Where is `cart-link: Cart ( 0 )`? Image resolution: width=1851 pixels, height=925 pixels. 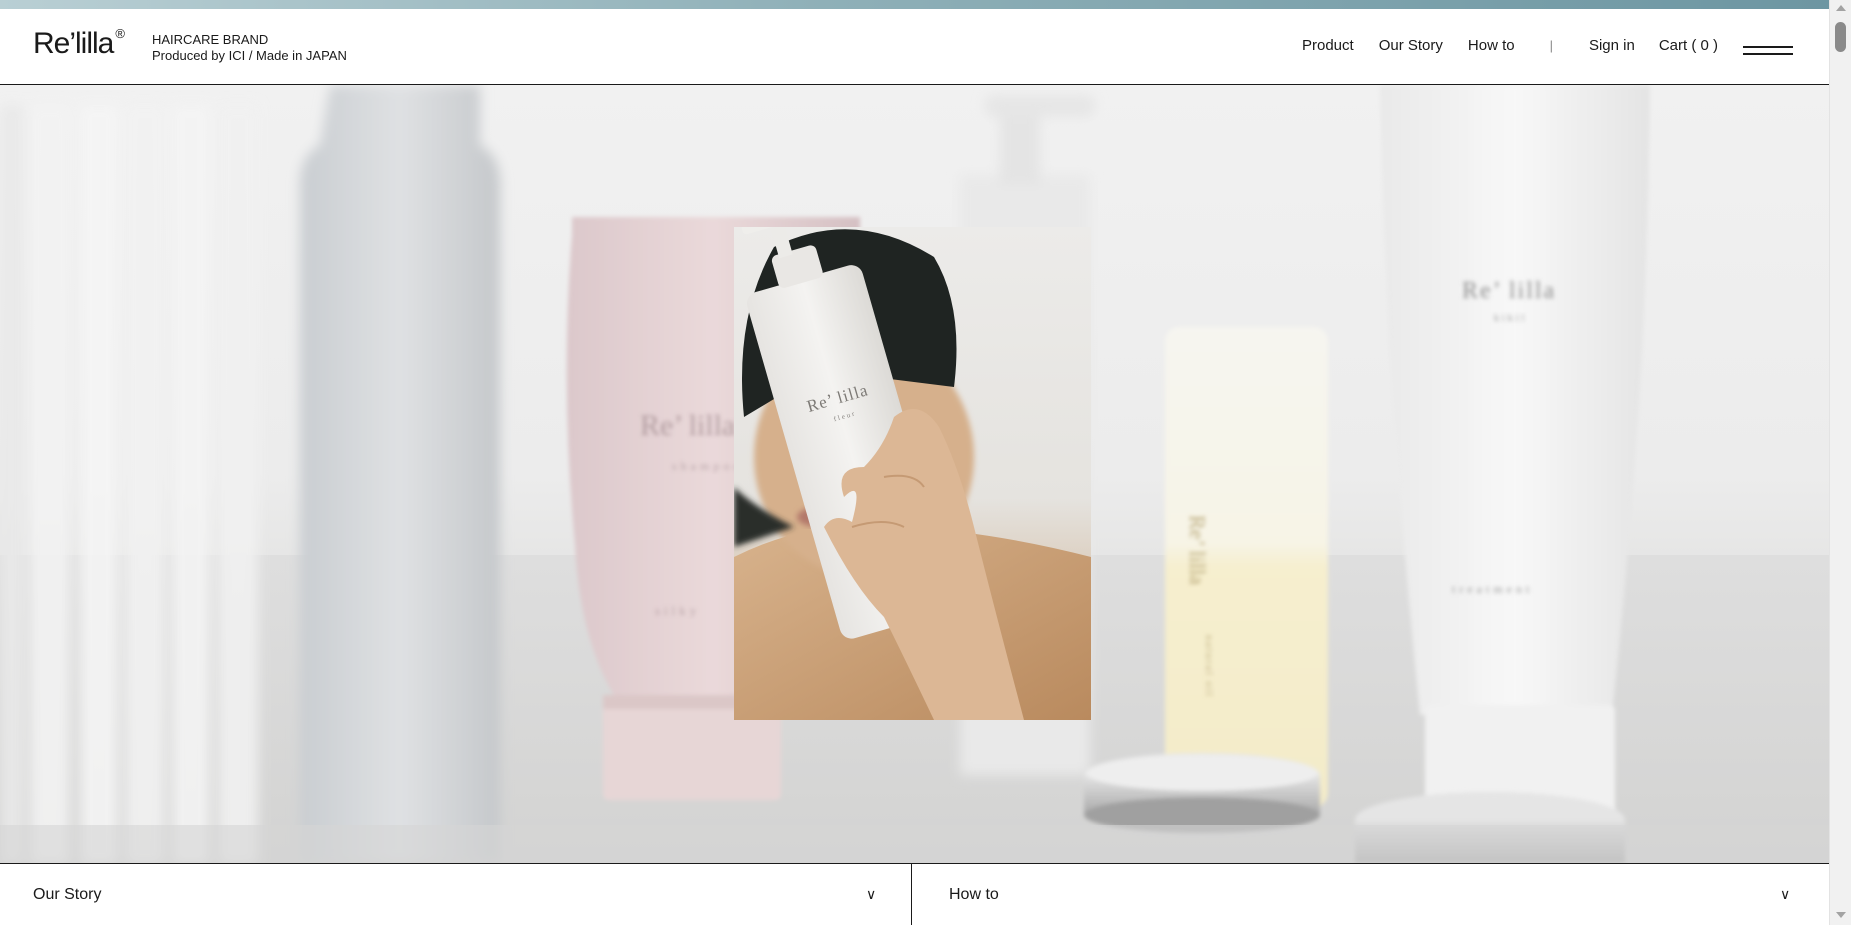
cart-link: Cart ( 0 ) is located at coordinates (1688, 45).